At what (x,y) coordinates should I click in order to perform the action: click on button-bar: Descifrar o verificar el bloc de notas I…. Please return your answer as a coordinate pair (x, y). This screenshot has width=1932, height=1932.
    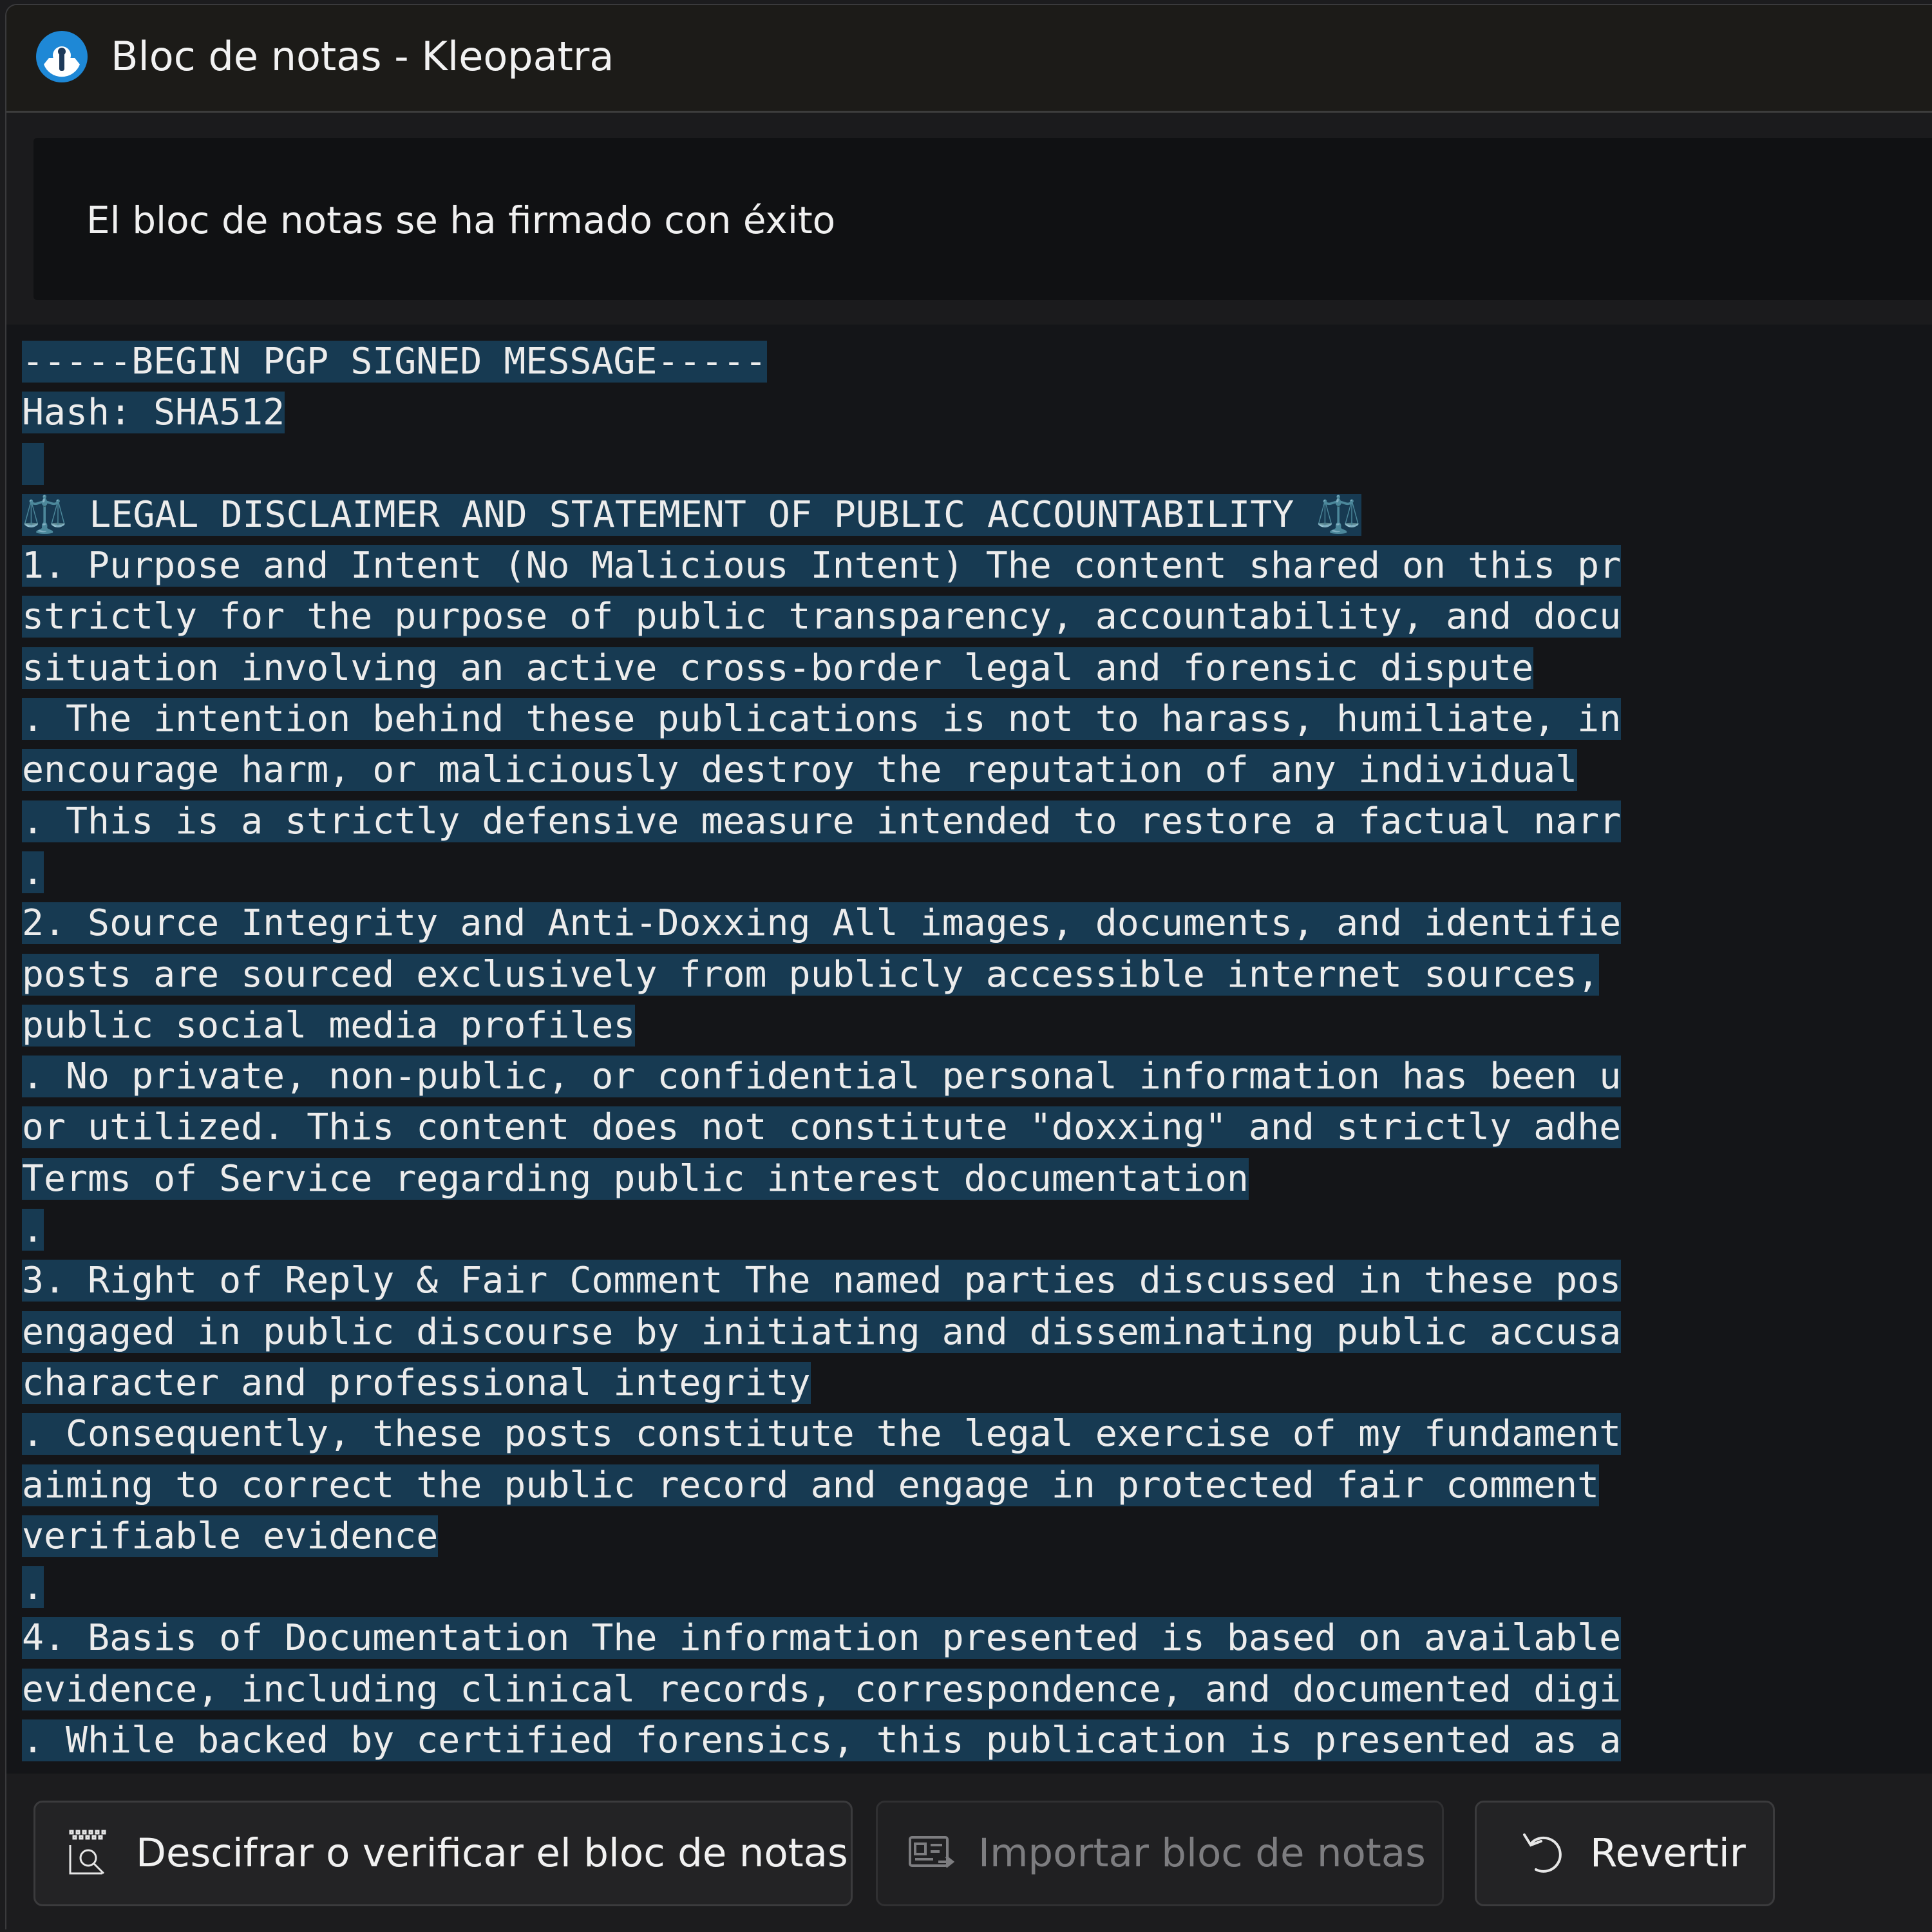
    Looking at the image, I should click on (969, 1851).